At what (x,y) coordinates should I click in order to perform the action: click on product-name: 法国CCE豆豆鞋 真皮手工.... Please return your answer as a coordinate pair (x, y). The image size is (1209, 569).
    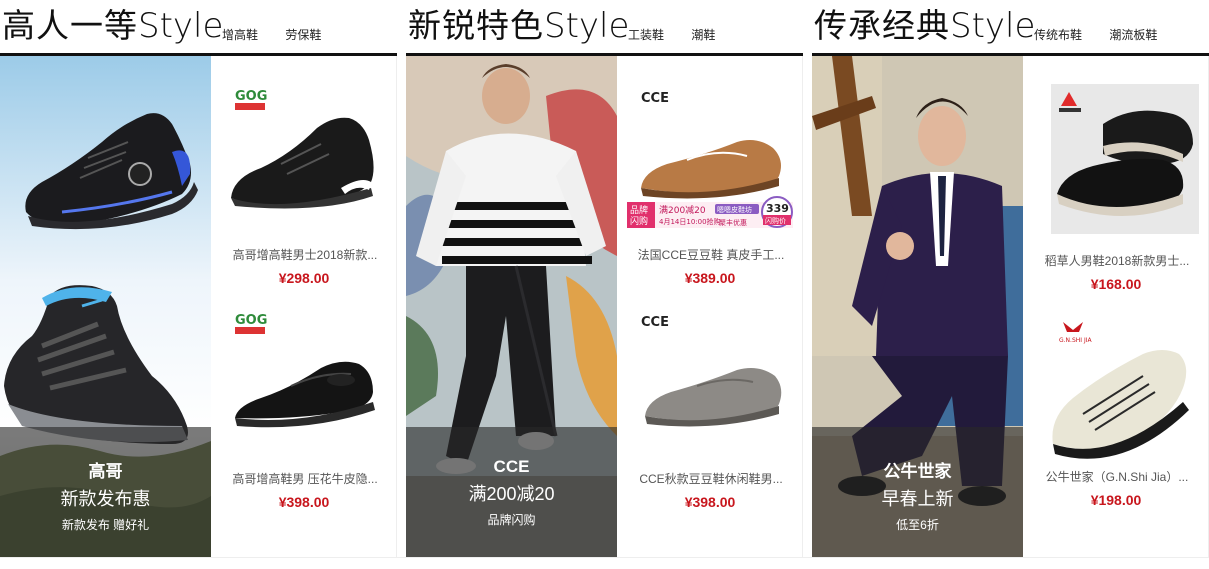
    Looking at the image, I should click on (711, 254).